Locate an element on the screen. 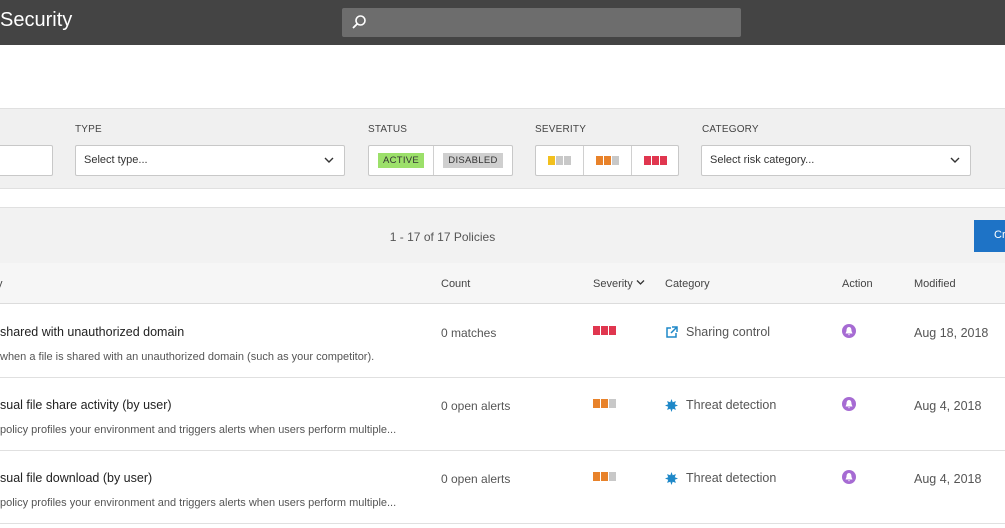  column-count-header: Count is located at coordinates (455, 284).